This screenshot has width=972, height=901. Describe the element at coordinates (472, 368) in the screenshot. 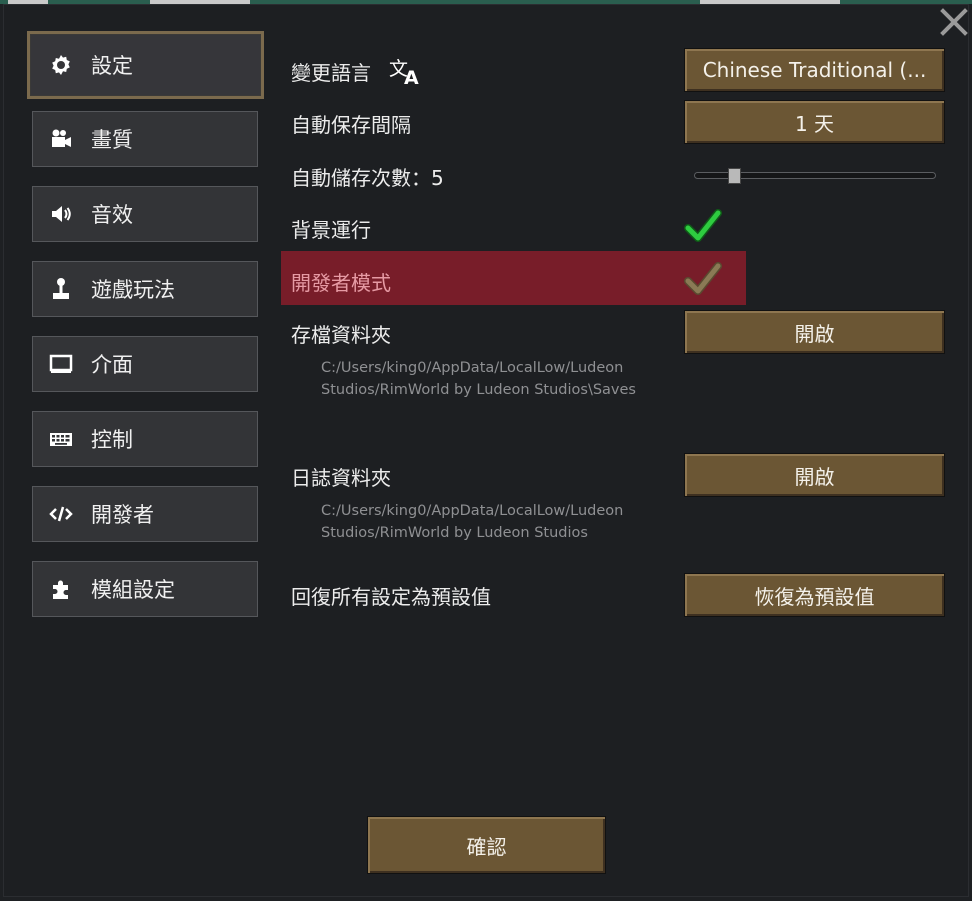

I see `save-folder-path-line1: C:/Users/king0/AppData/LocalLow/Ludeon` at that location.